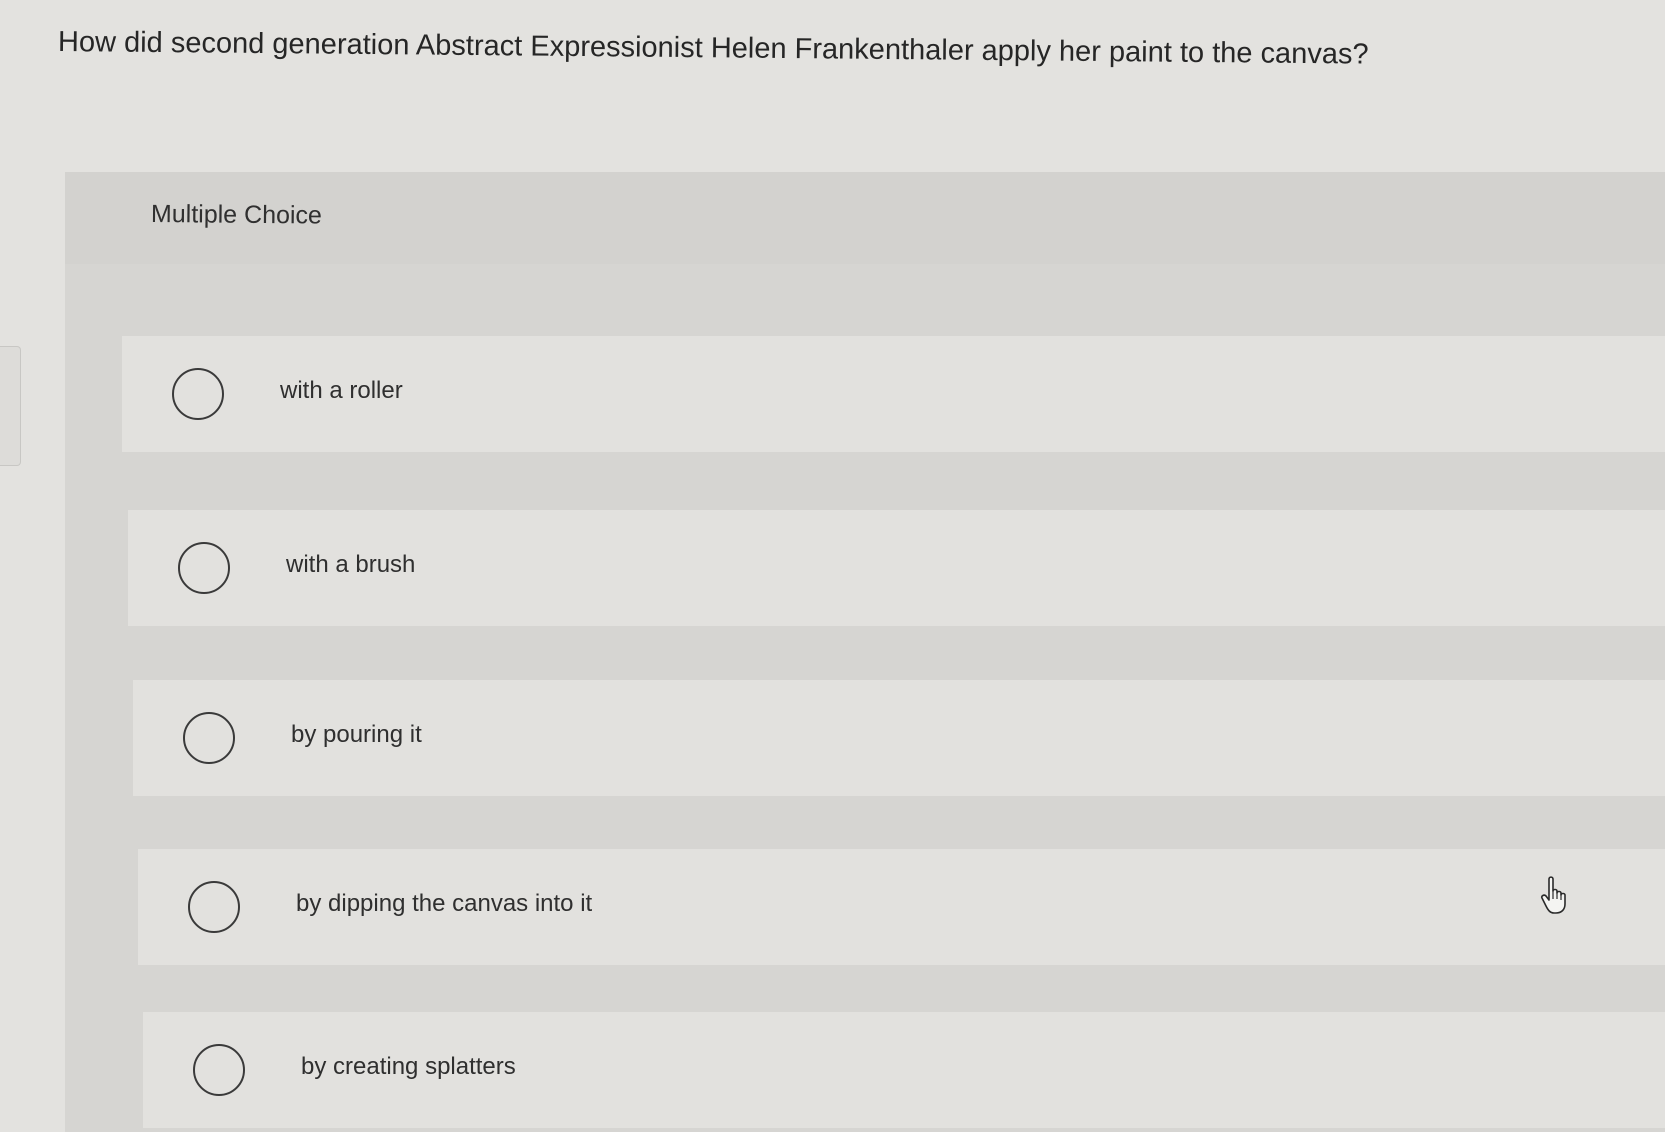 Image resolution: width=1665 pixels, height=1132 pixels. I want to click on choice-option-splatters: by creating splatters, so click(904, 1070).